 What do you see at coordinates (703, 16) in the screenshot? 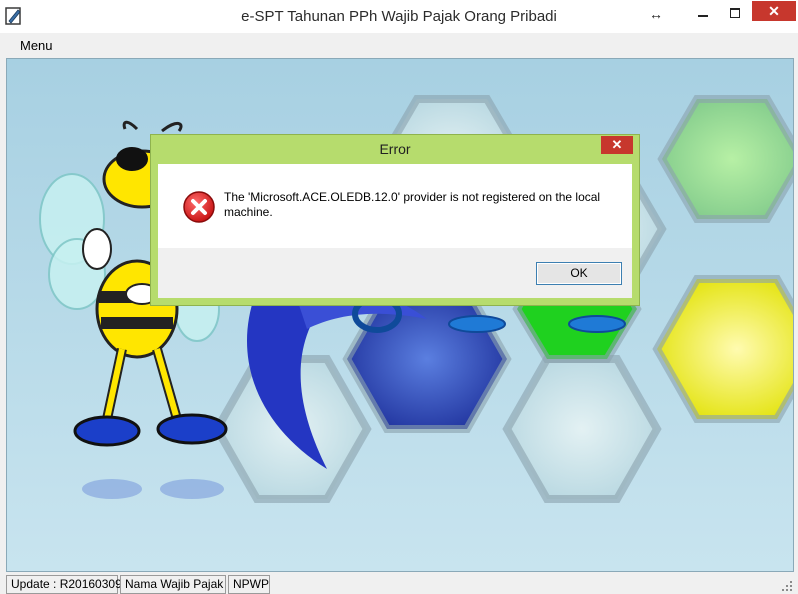
I see `minimize-icon` at bounding box center [703, 16].